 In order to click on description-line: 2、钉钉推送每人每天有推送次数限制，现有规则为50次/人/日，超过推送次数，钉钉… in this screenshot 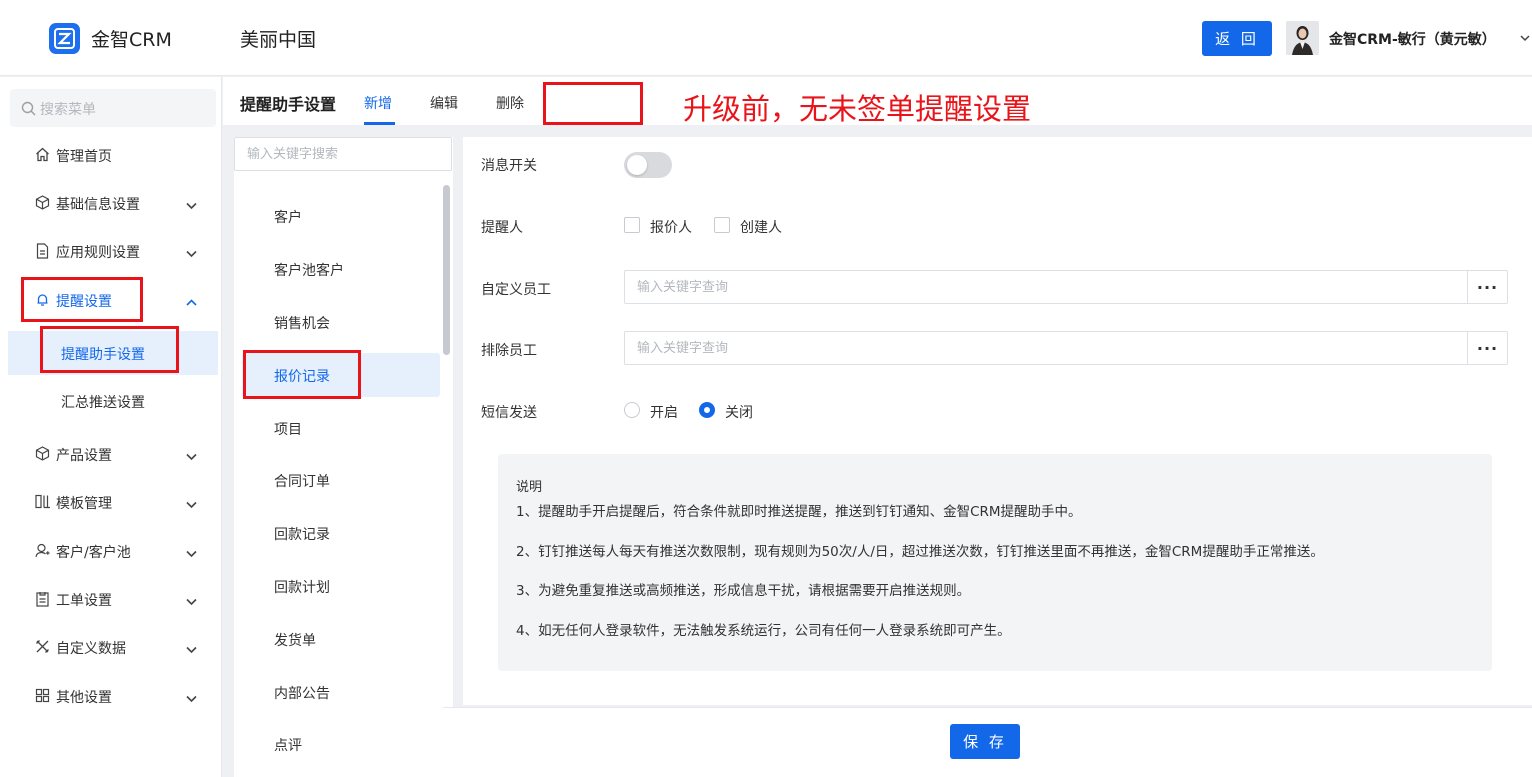, I will do `click(920, 552)`.